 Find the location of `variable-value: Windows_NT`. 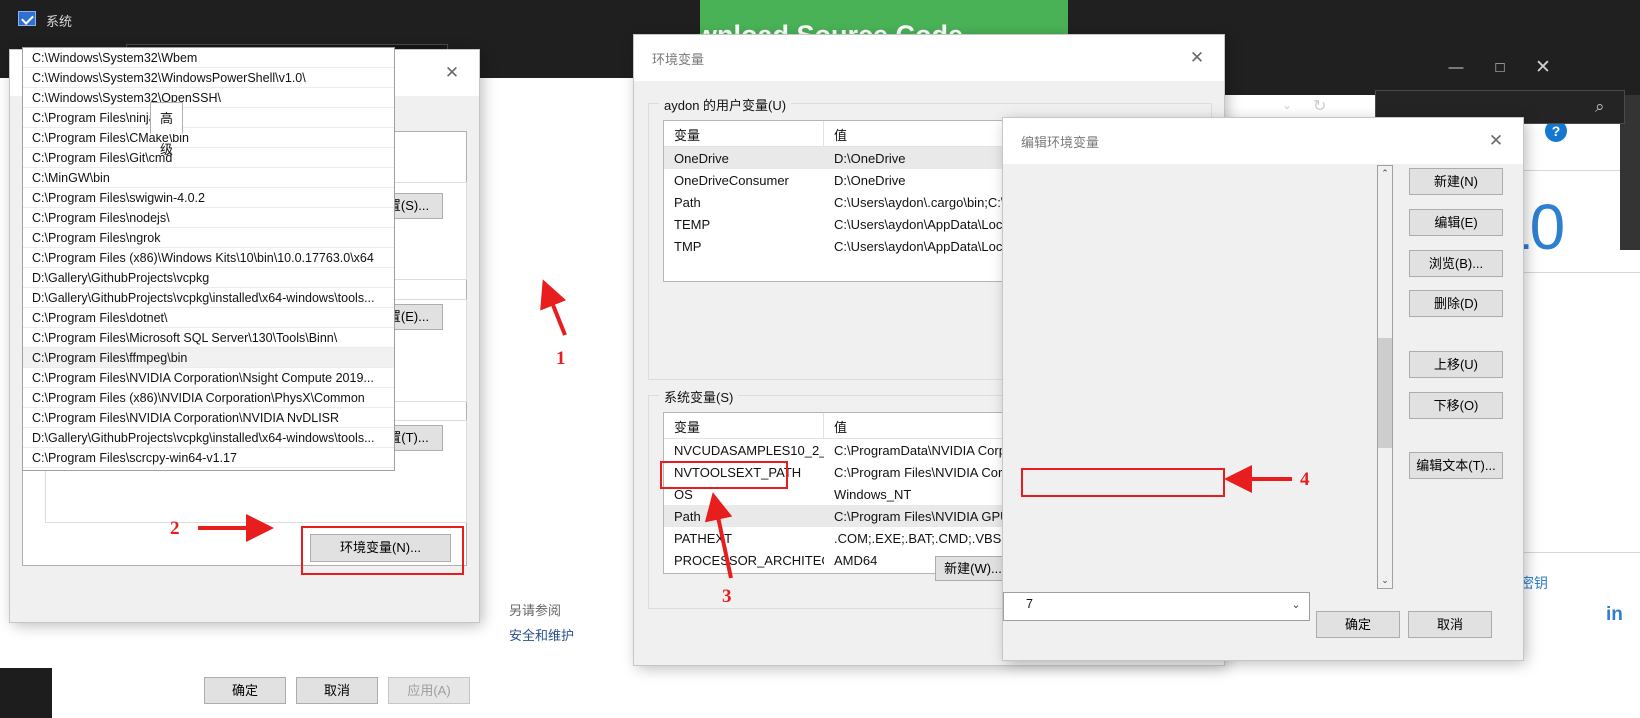

variable-value: Windows_NT is located at coordinates (873, 494).